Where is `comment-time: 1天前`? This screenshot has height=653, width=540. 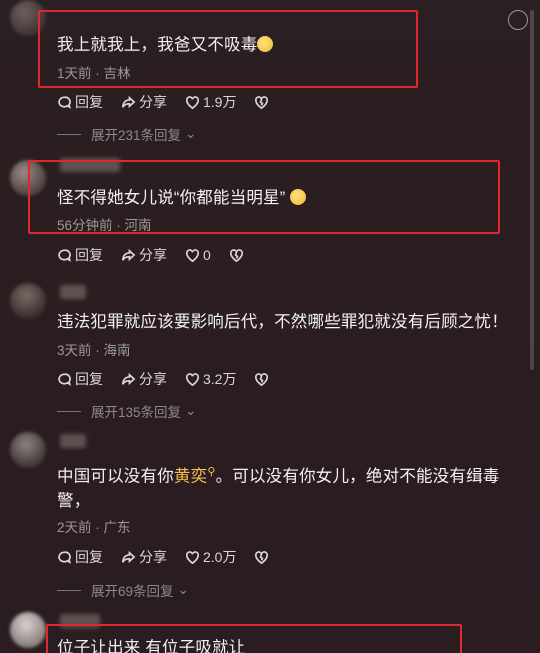 comment-time: 1天前 is located at coordinates (74, 73).